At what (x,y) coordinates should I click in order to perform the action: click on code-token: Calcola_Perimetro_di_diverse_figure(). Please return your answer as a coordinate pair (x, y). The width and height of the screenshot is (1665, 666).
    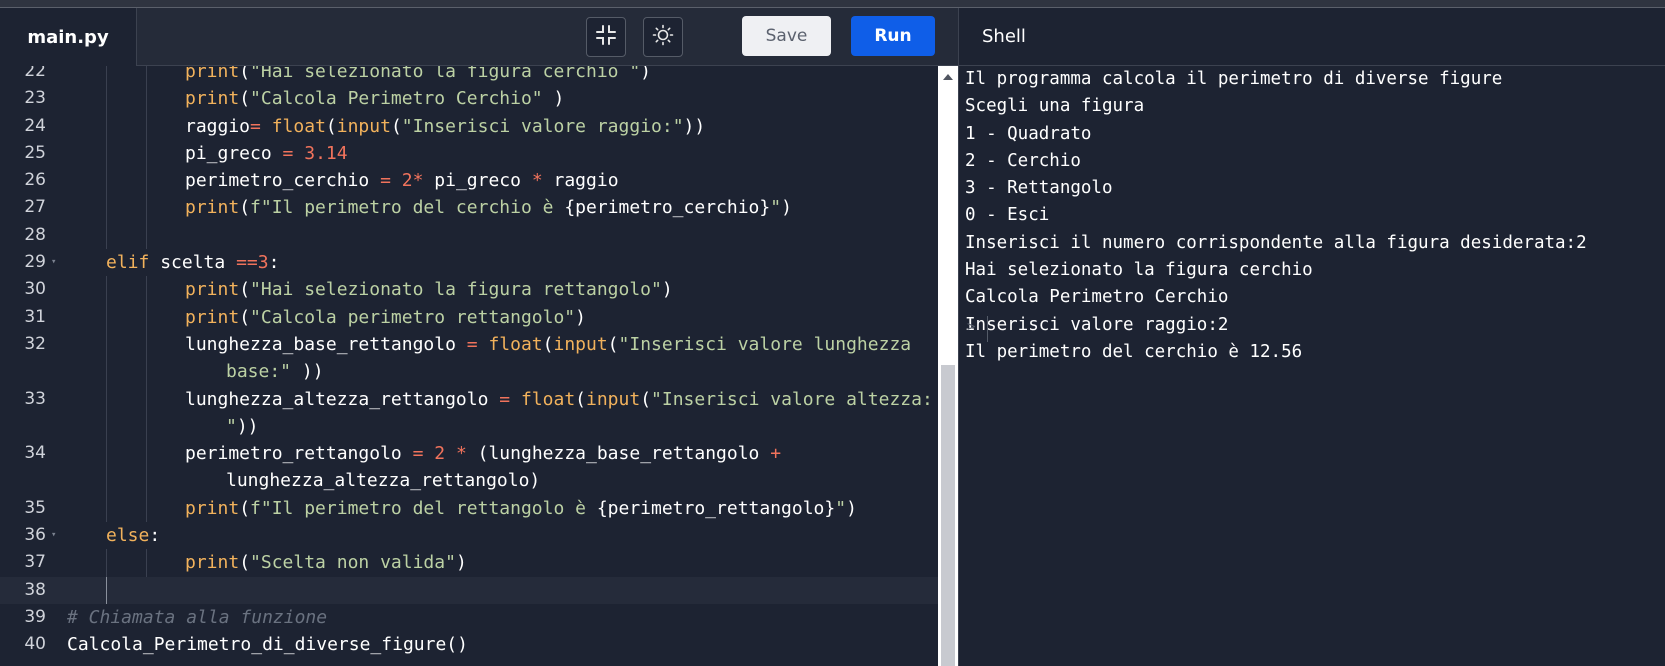
    Looking at the image, I should click on (267, 645).